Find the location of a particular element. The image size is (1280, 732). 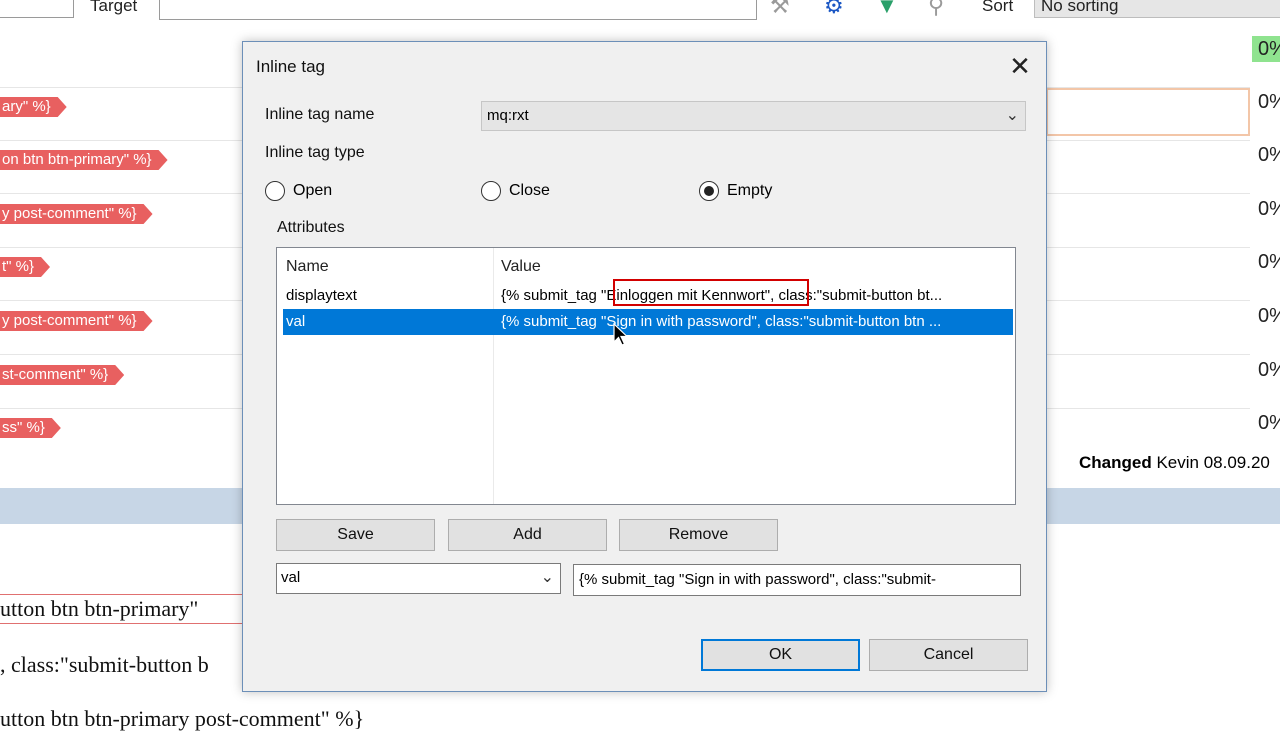

changed-value: Kevin 08.09.20 is located at coordinates (1213, 462).